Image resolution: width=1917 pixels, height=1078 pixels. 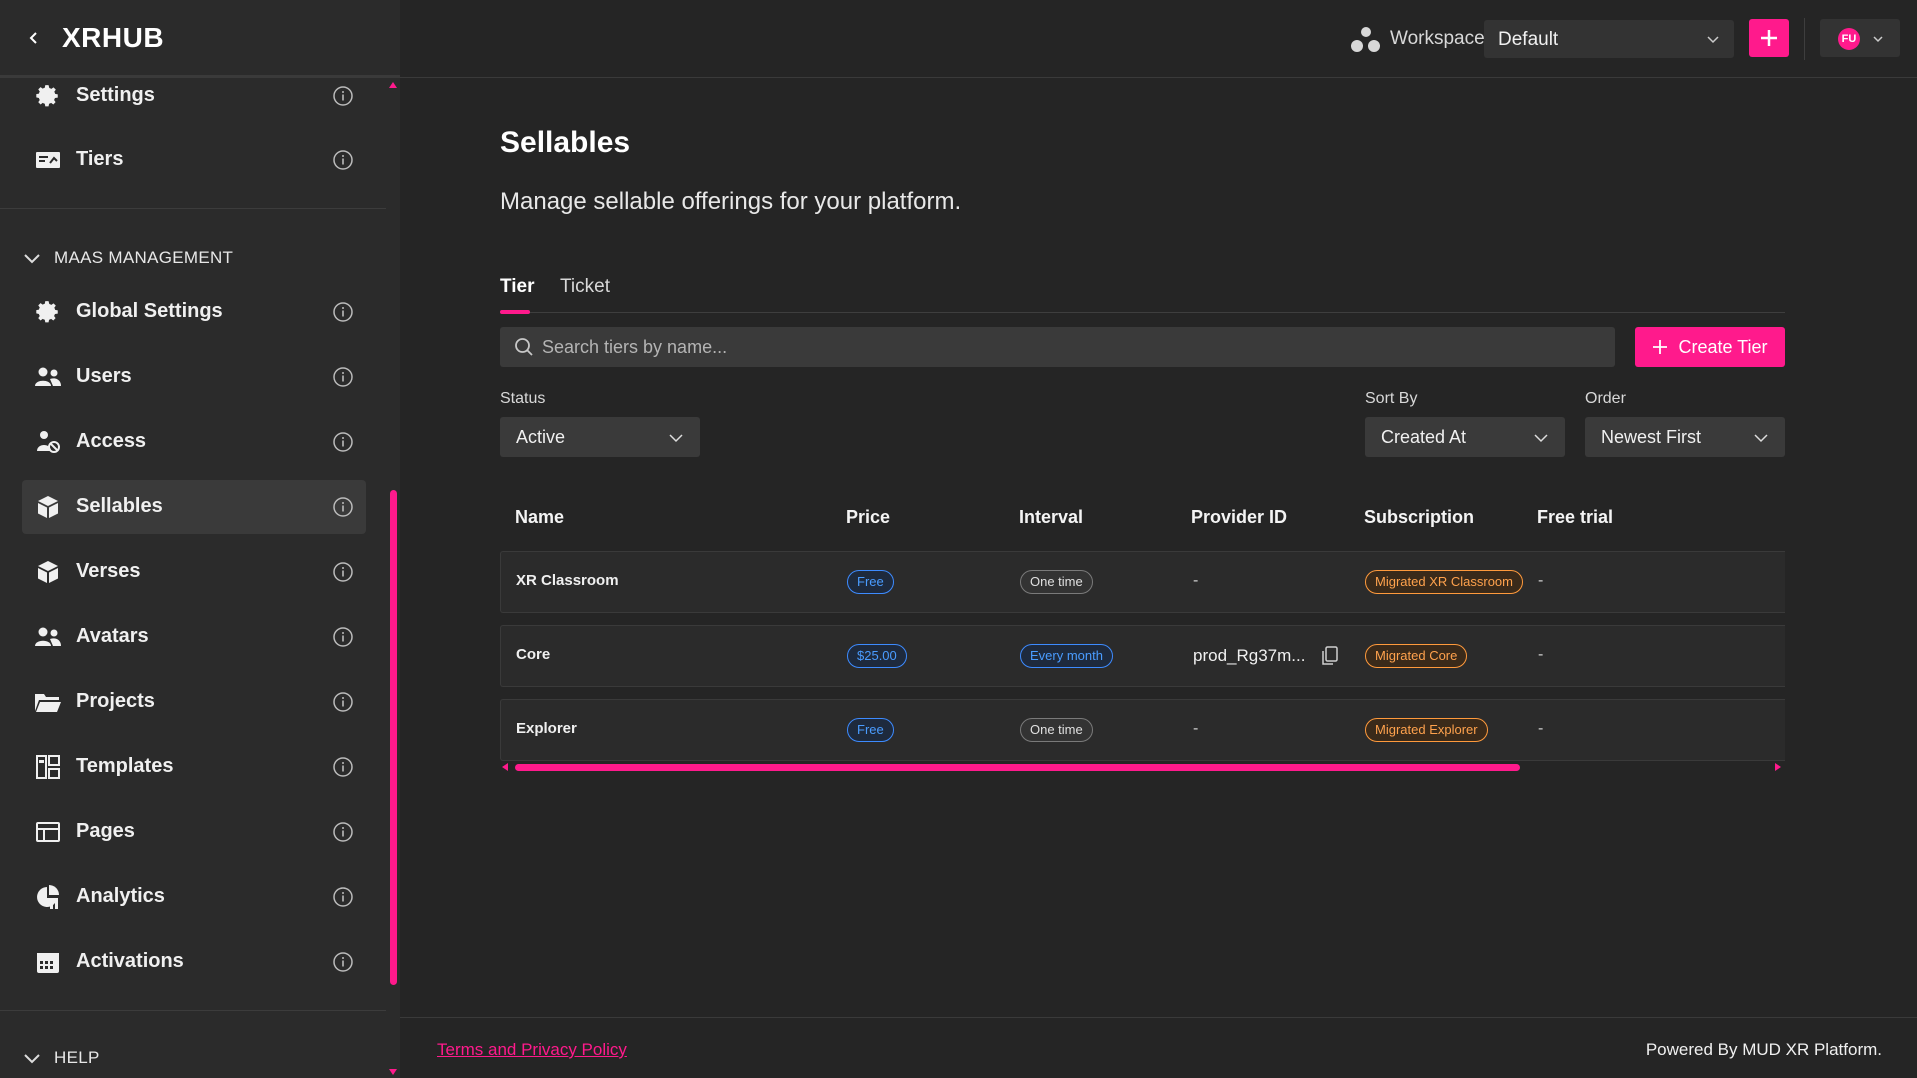 What do you see at coordinates (48, 832) in the screenshot?
I see `pages-icon` at bounding box center [48, 832].